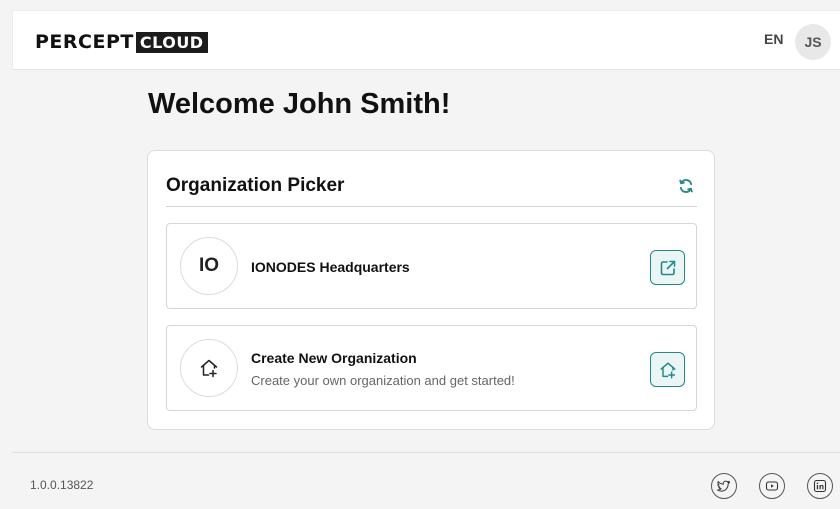 This screenshot has height=509, width=840. Describe the element at coordinates (62, 485) in the screenshot. I see `app-version: 1.0.0.13822` at that location.